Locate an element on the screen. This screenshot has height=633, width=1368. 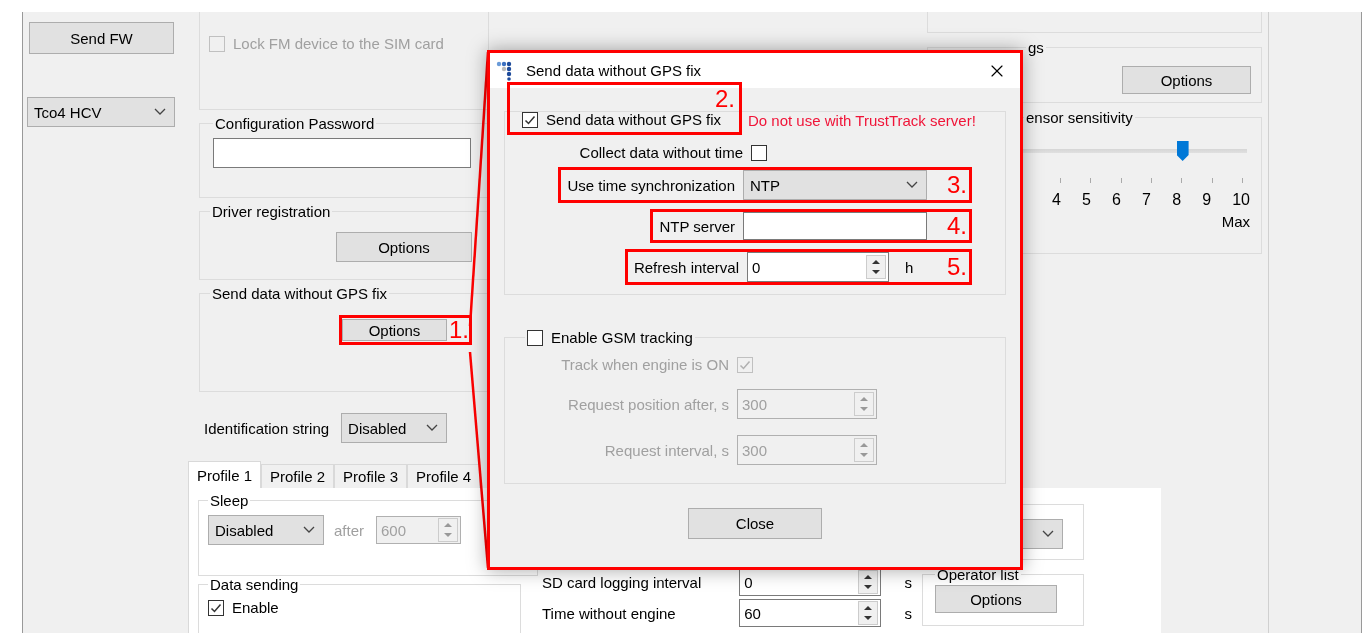
field-label: Request interval, s is located at coordinates (666, 450).